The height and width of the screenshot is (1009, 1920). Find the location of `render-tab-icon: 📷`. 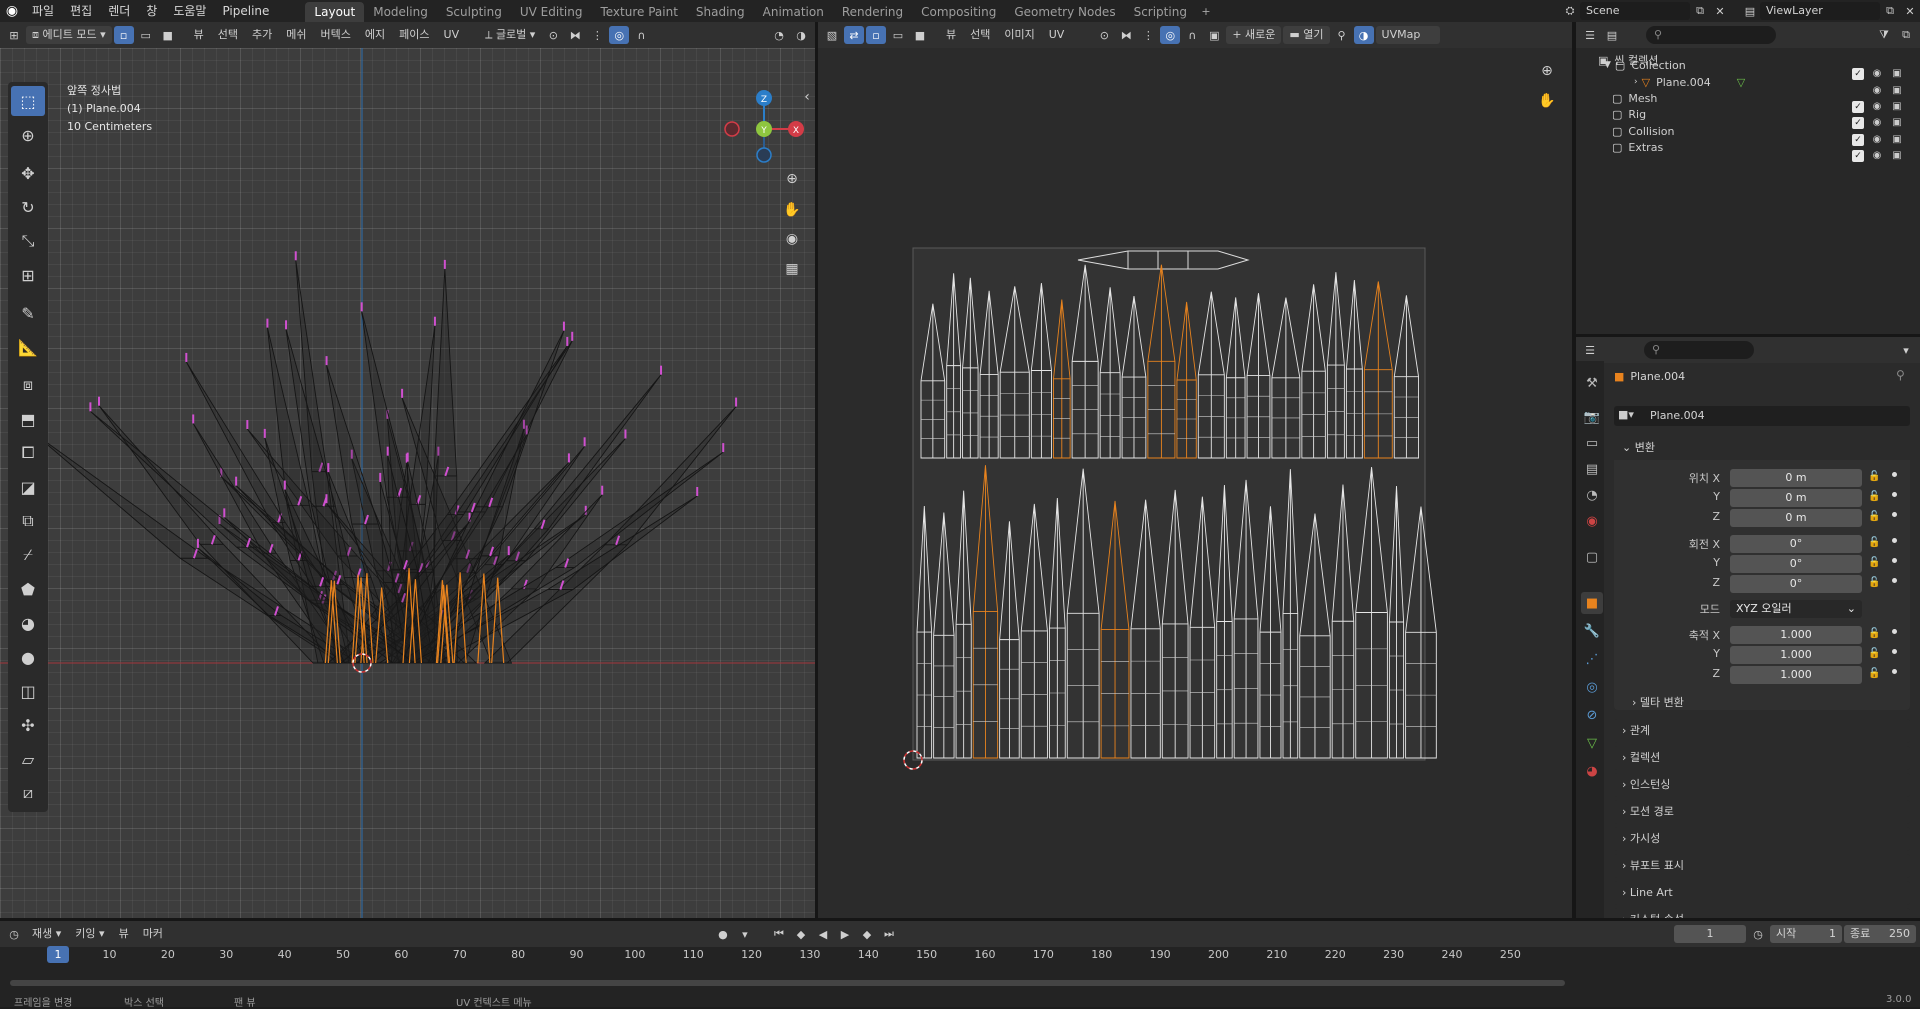

render-tab-icon: 📷 is located at coordinates (1592, 417).